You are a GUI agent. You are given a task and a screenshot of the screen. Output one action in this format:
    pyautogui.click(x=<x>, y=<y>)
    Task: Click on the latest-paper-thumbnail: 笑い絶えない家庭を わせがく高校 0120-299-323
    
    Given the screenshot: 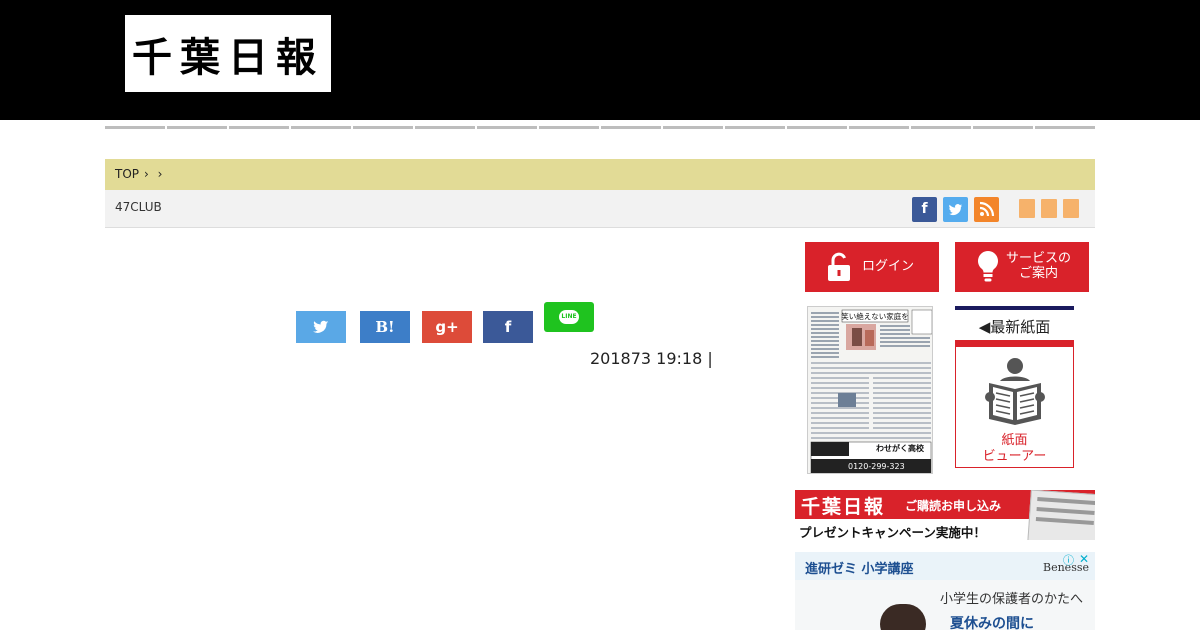 What is the action you would take?
    pyautogui.click(x=870, y=390)
    